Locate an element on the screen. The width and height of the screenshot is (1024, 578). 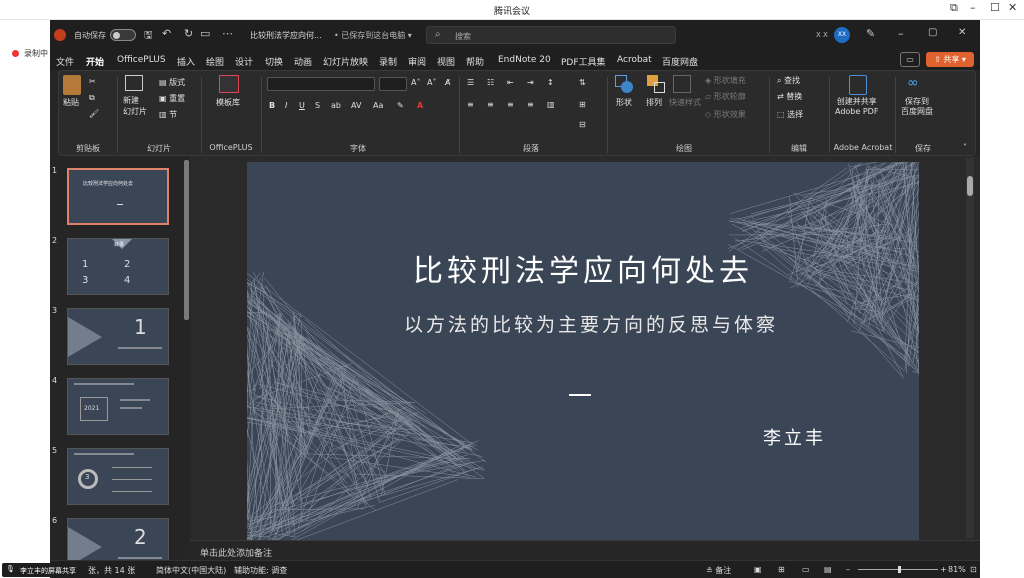
grow-font-icon: A˄ is located at coordinates (415, 82).